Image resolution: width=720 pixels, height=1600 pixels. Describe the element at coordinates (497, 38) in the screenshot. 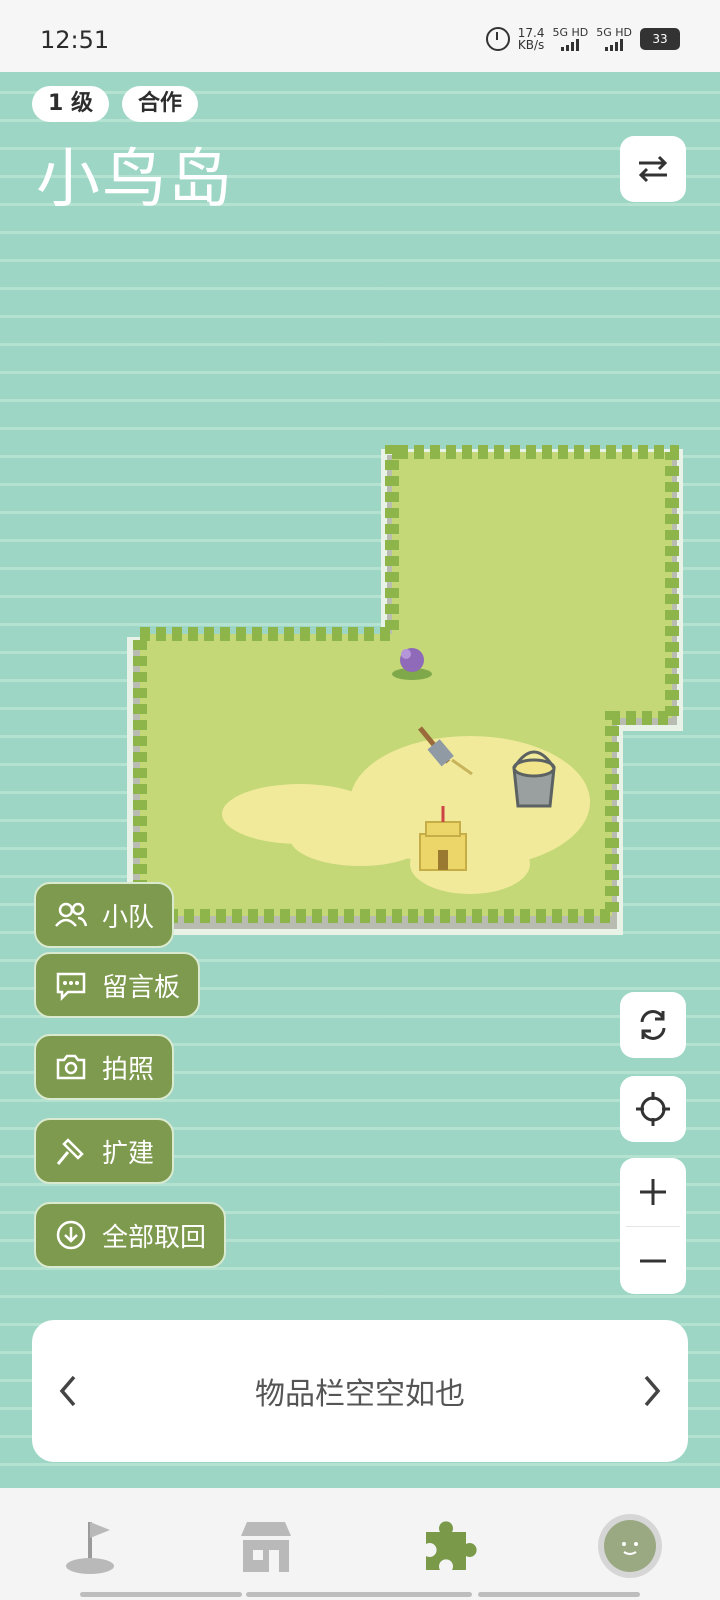

I see `alarm-icon` at that location.